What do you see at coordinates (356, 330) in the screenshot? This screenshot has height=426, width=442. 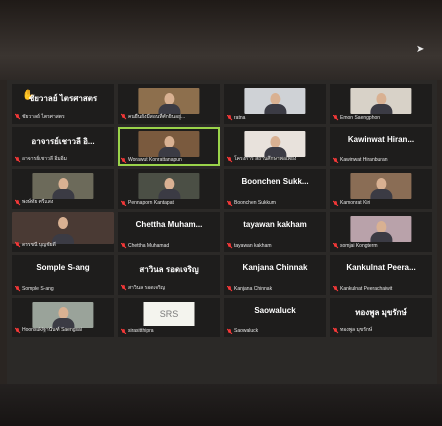 I see `caption-text: ทองพูล มุขรักษ์` at bounding box center [356, 330].